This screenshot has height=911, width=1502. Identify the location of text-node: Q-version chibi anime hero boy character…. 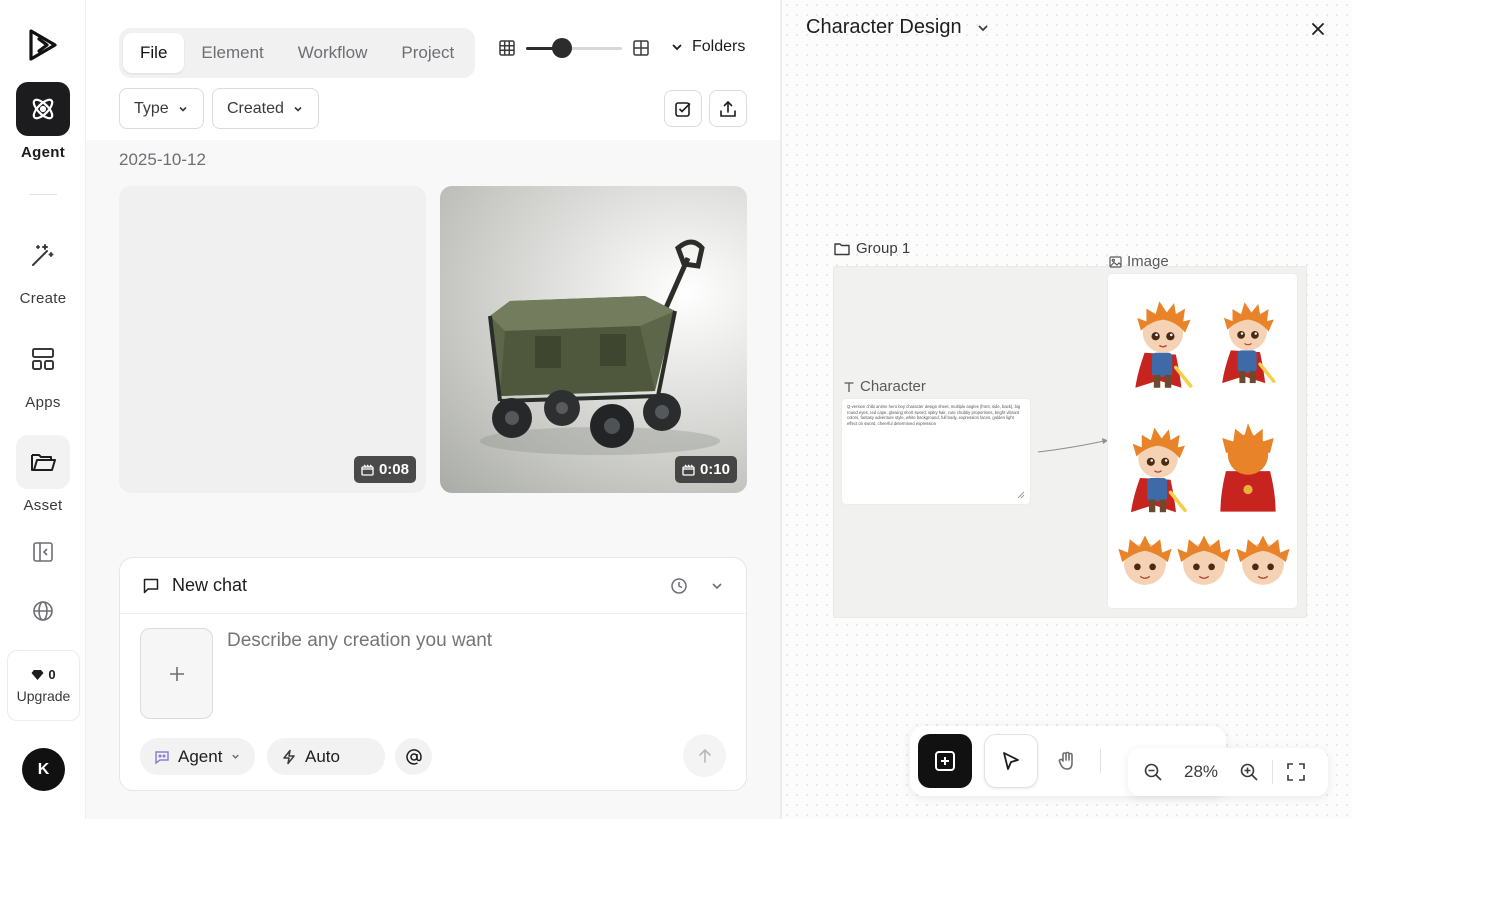
(936, 451).